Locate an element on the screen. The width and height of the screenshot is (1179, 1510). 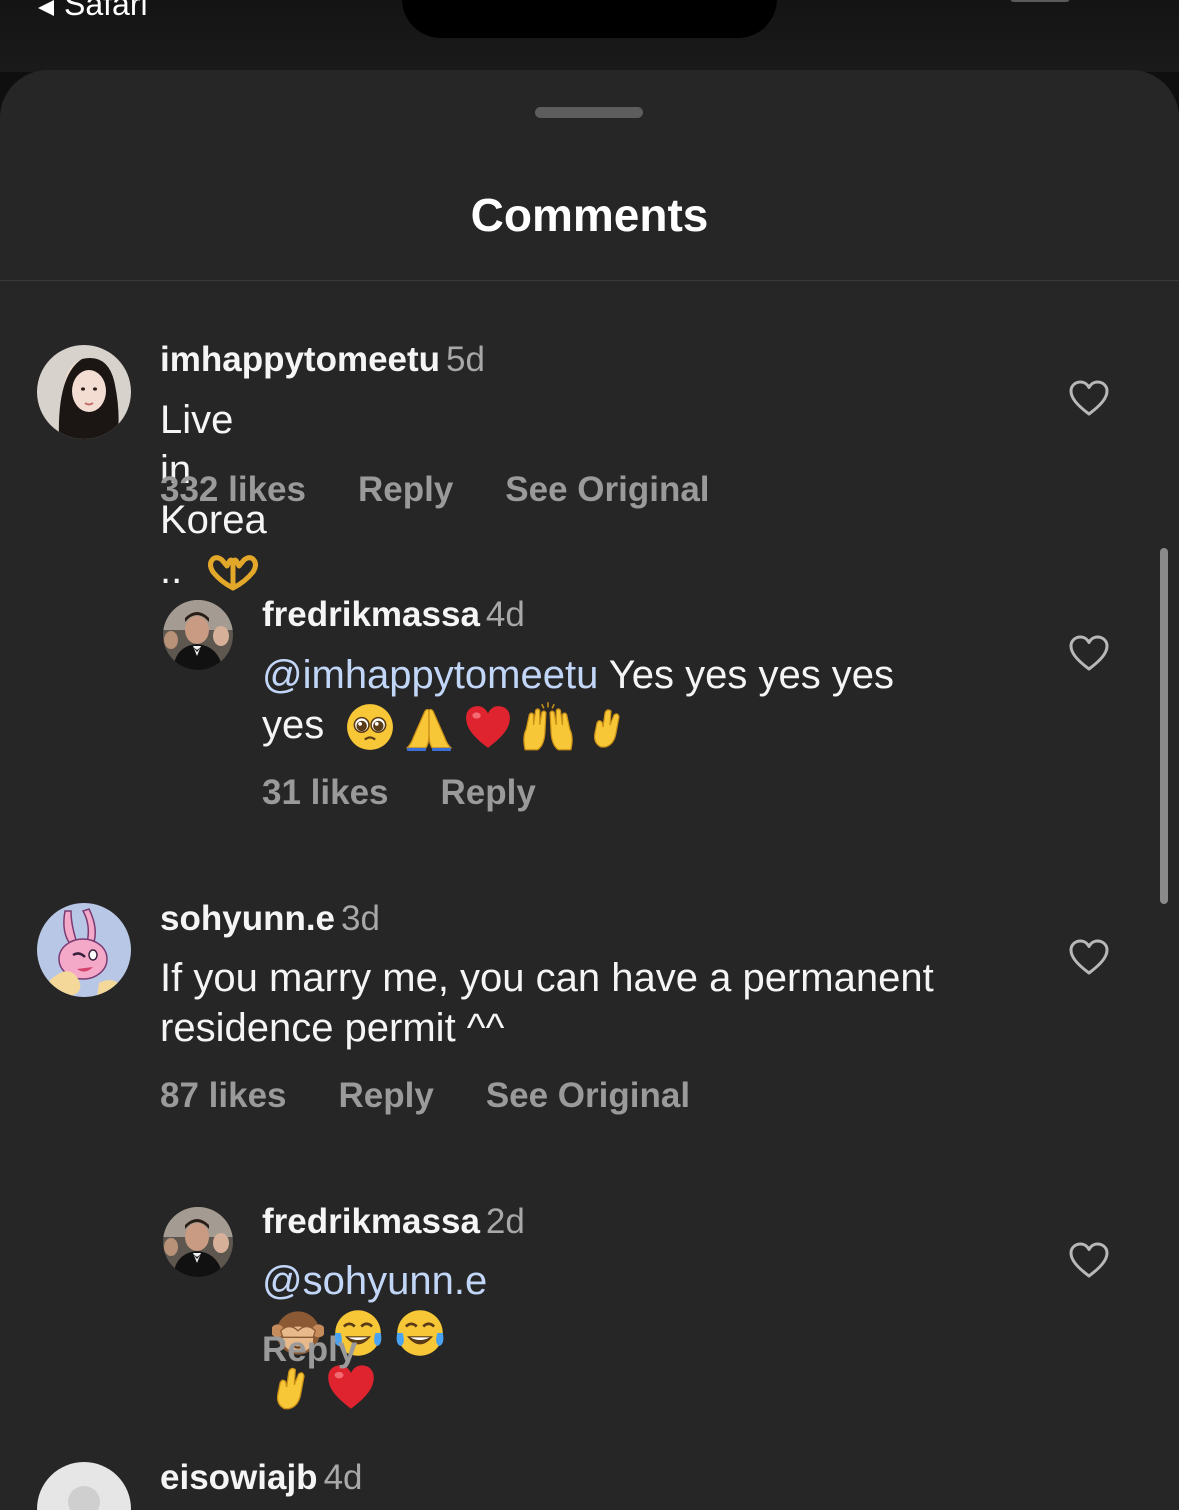
comment-text-content-line2: yes is located at coordinates (293, 725).